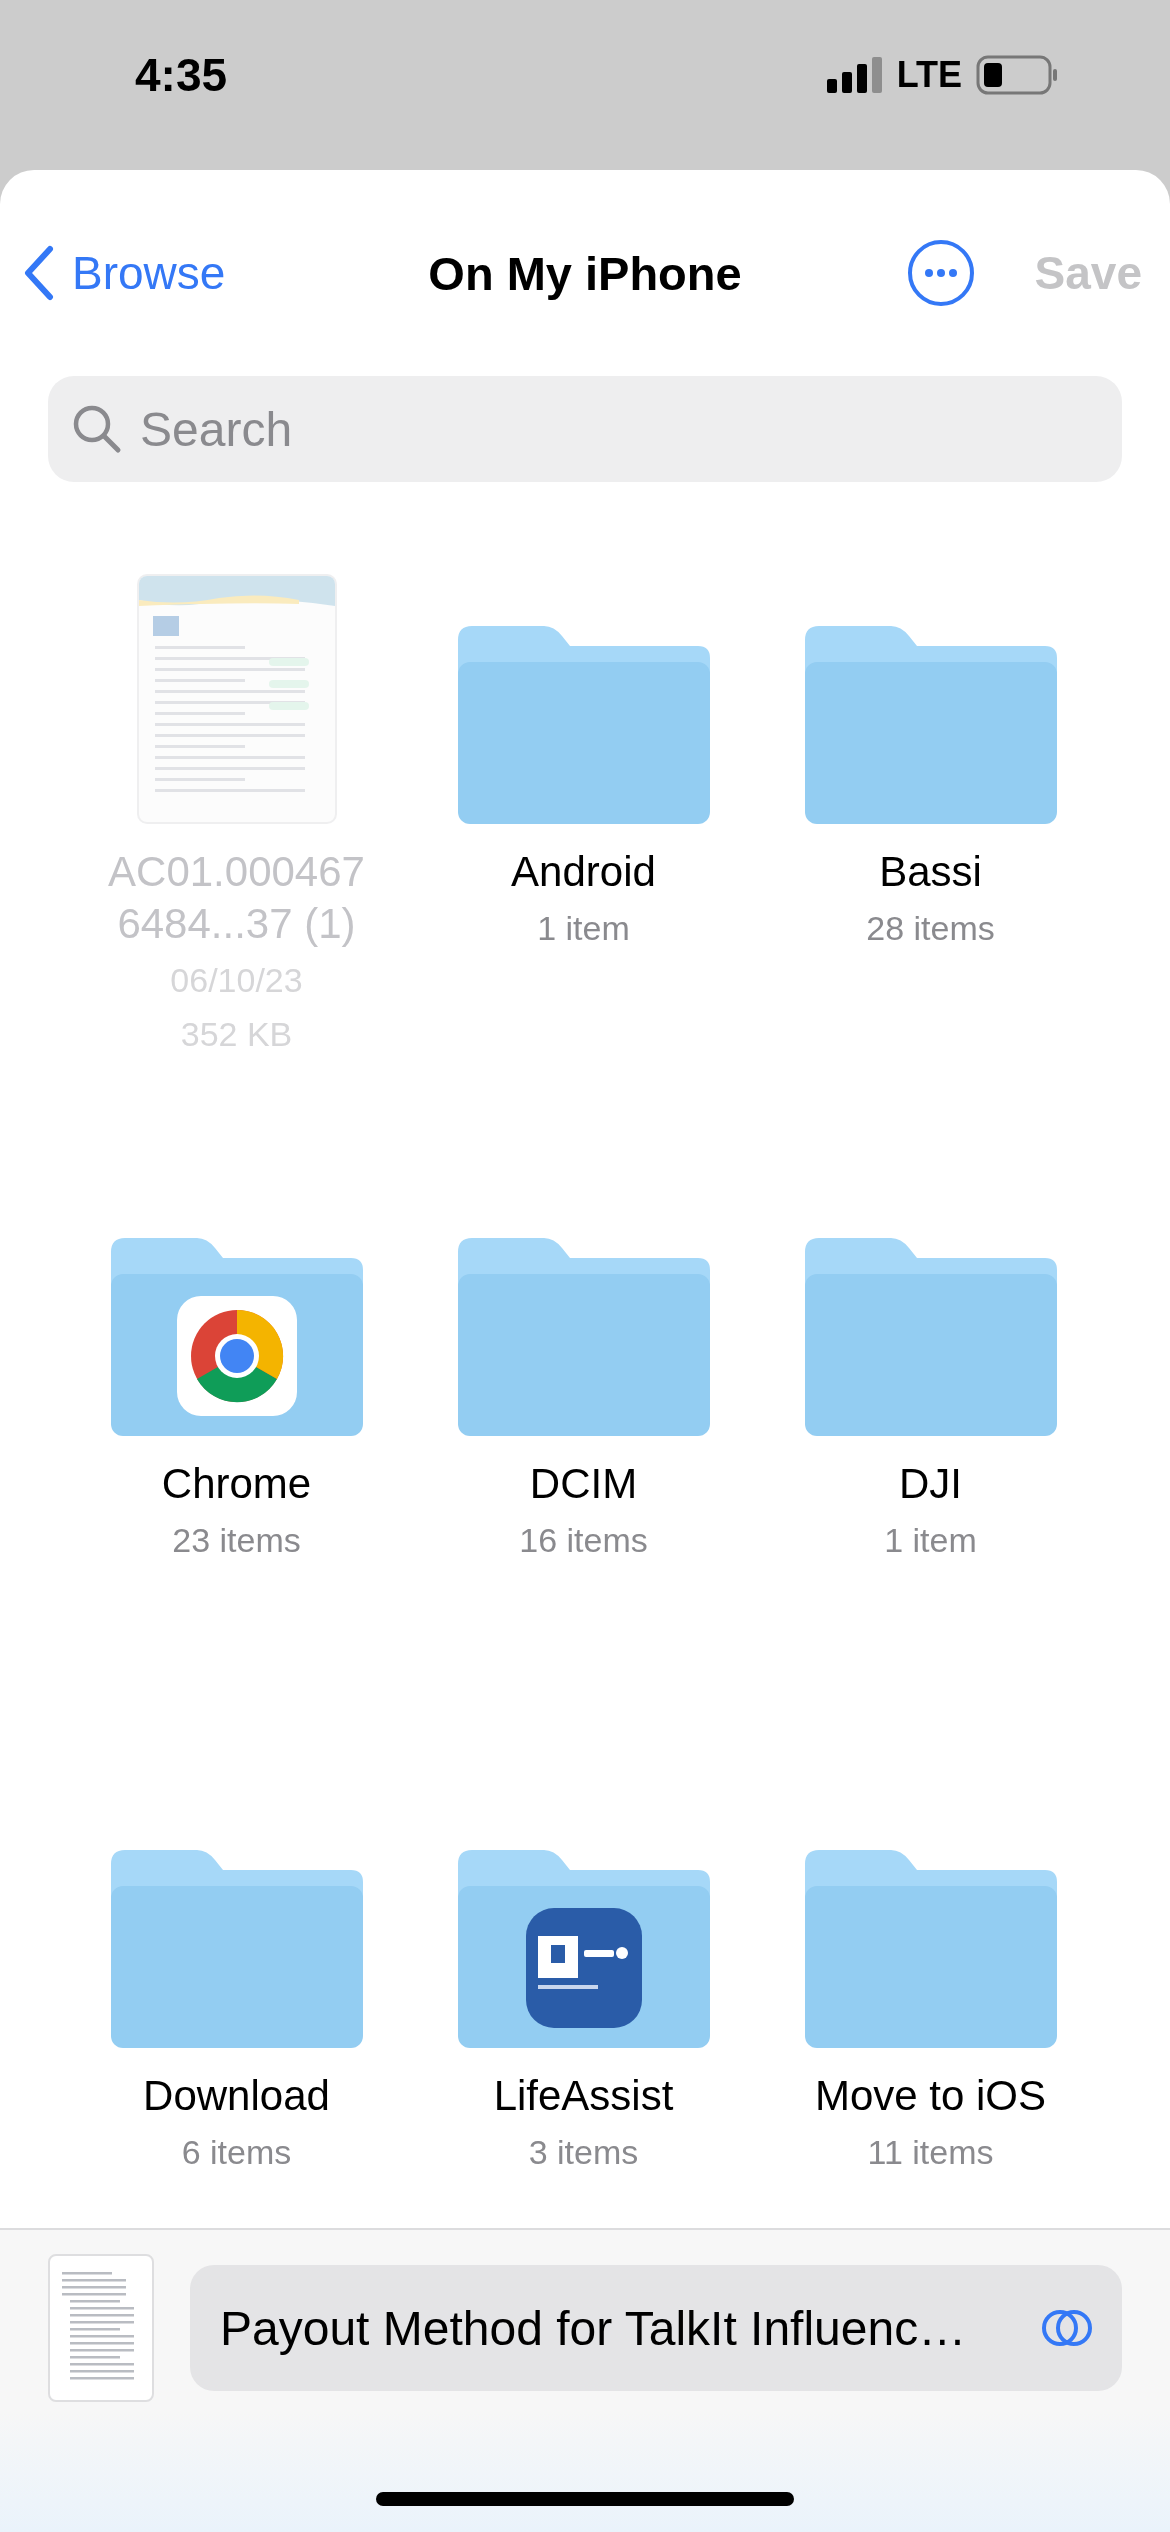  What do you see at coordinates (854, 75) in the screenshot?
I see `signal-icon` at bounding box center [854, 75].